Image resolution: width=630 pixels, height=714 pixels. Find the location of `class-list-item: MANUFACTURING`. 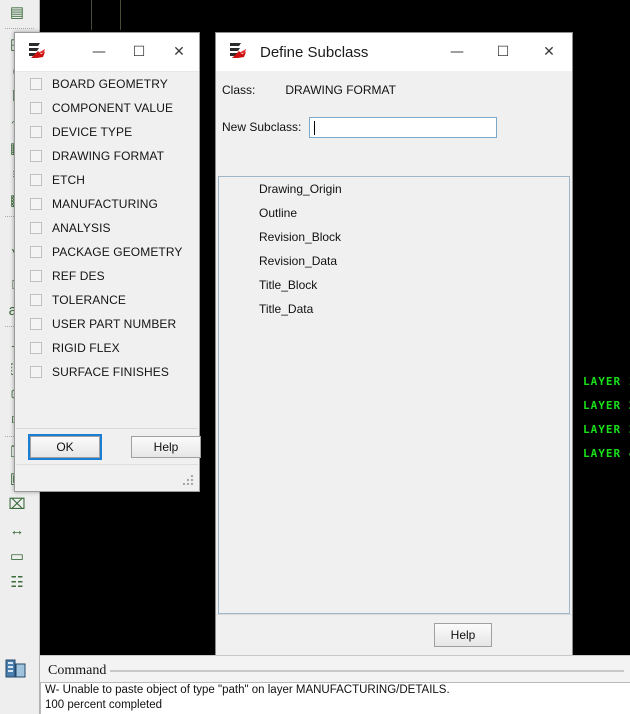

class-list-item: MANUFACTURING is located at coordinates (107, 204).